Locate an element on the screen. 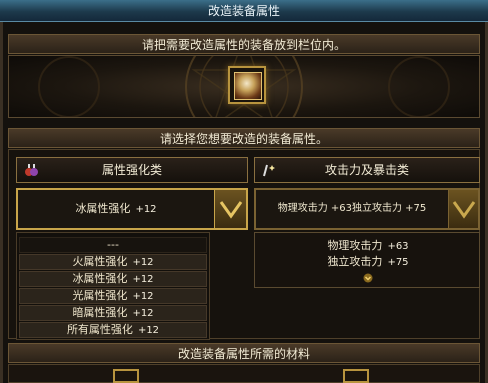  elemental-dropdown-toggle is located at coordinates (230, 209).